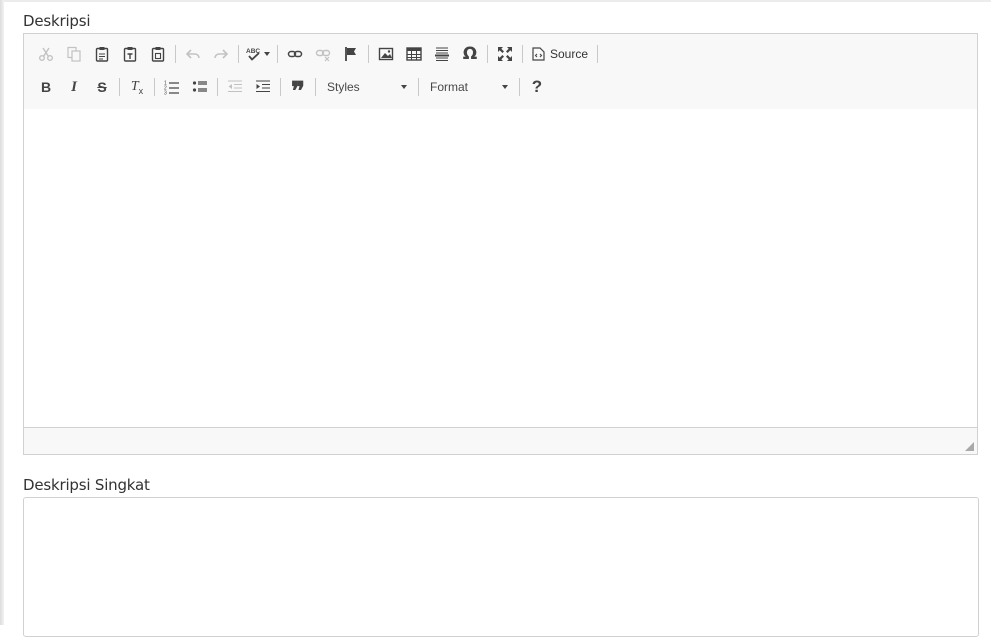 Image resolution: width=991 pixels, height=637 pixels. I want to click on redo-icon, so click(221, 54).